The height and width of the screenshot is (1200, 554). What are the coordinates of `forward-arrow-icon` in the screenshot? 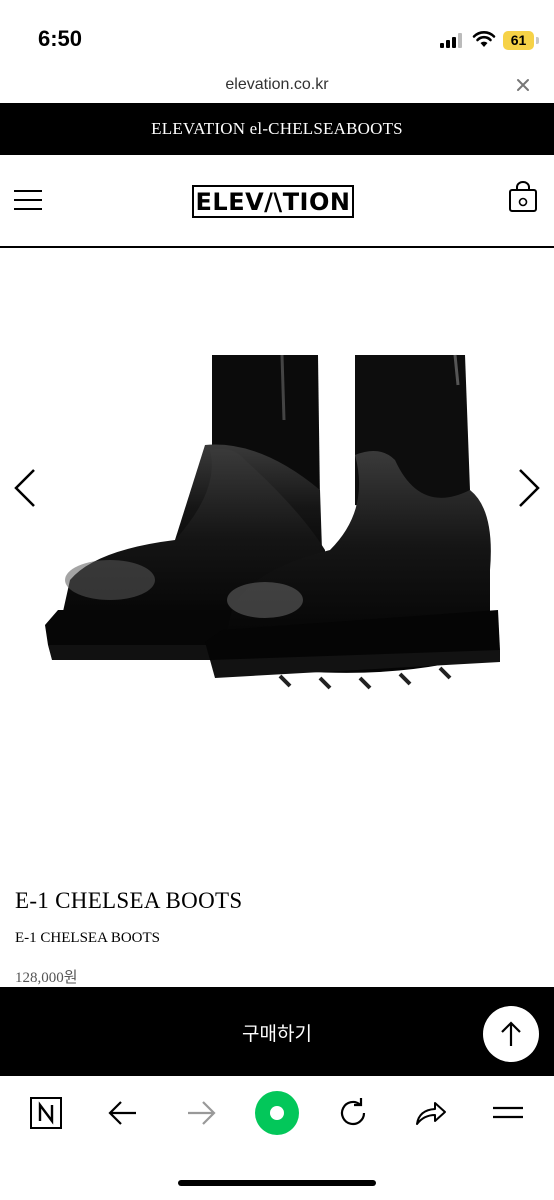 It's located at (201, 1113).